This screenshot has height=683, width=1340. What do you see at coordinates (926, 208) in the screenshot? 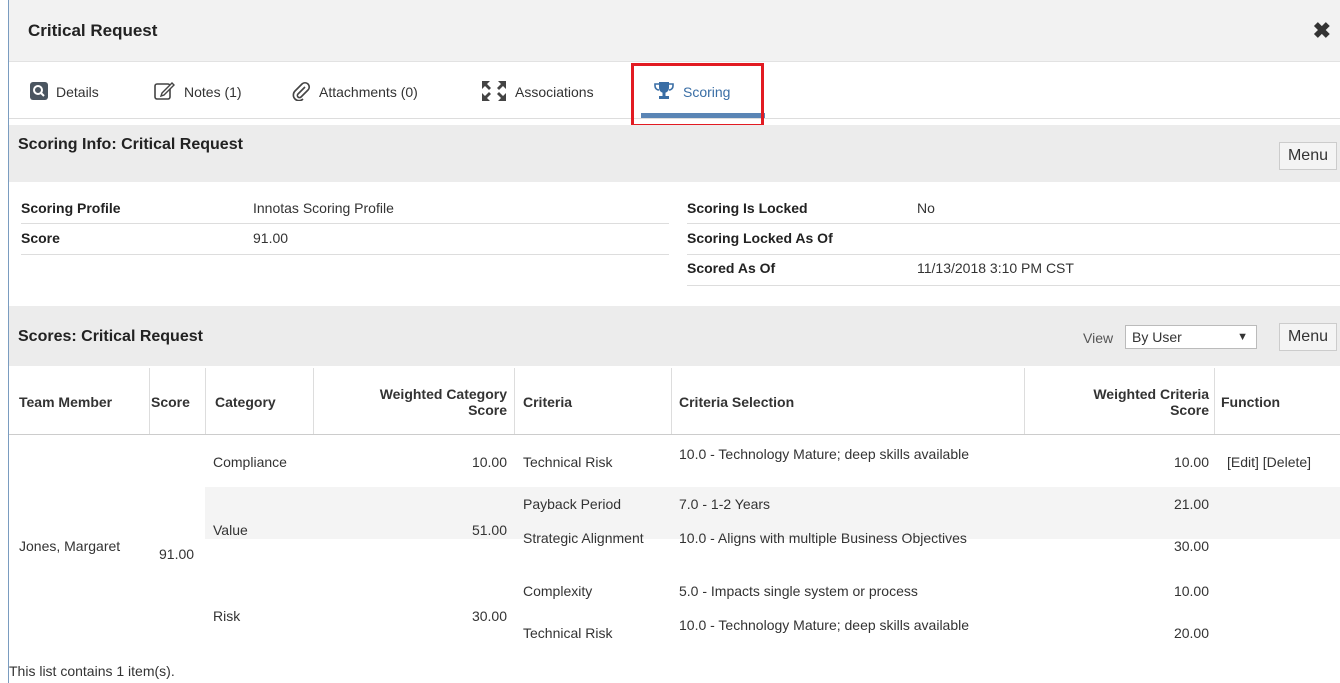
I see `scoring-locked-value: No` at bounding box center [926, 208].